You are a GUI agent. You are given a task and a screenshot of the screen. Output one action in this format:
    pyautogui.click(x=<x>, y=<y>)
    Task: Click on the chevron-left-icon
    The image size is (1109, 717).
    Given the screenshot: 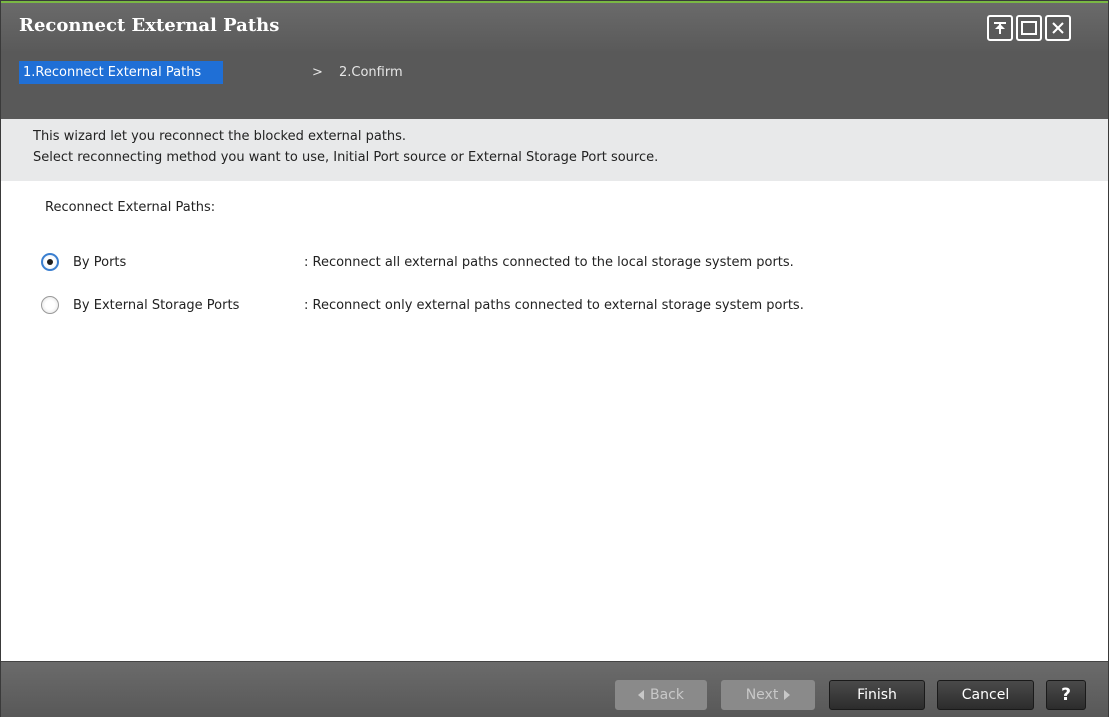 What is the action you would take?
    pyautogui.click(x=641, y=695)
    